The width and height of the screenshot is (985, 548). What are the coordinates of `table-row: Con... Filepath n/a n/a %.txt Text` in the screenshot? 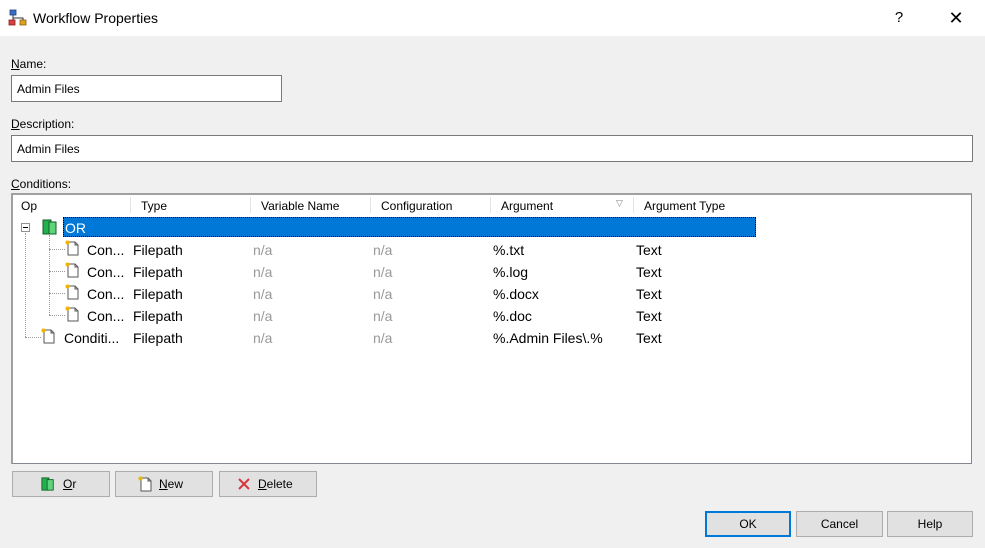 It's located at (492, 249).